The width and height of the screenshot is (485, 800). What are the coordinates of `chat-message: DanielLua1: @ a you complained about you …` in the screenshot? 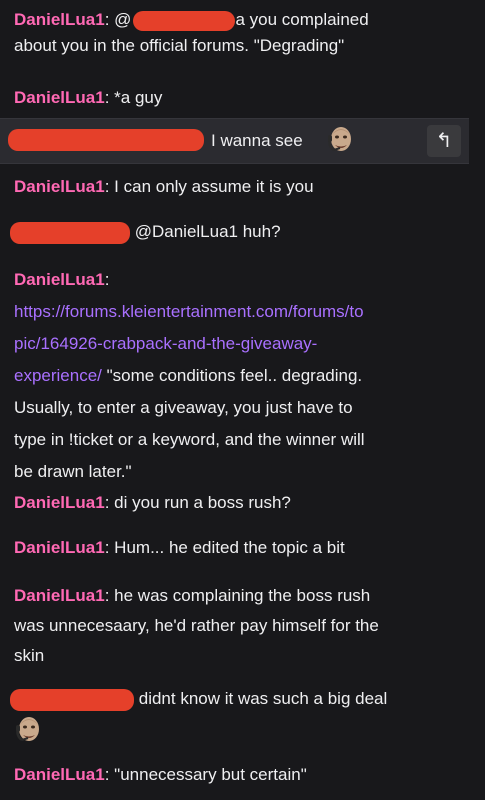 It's located at (244, 33).